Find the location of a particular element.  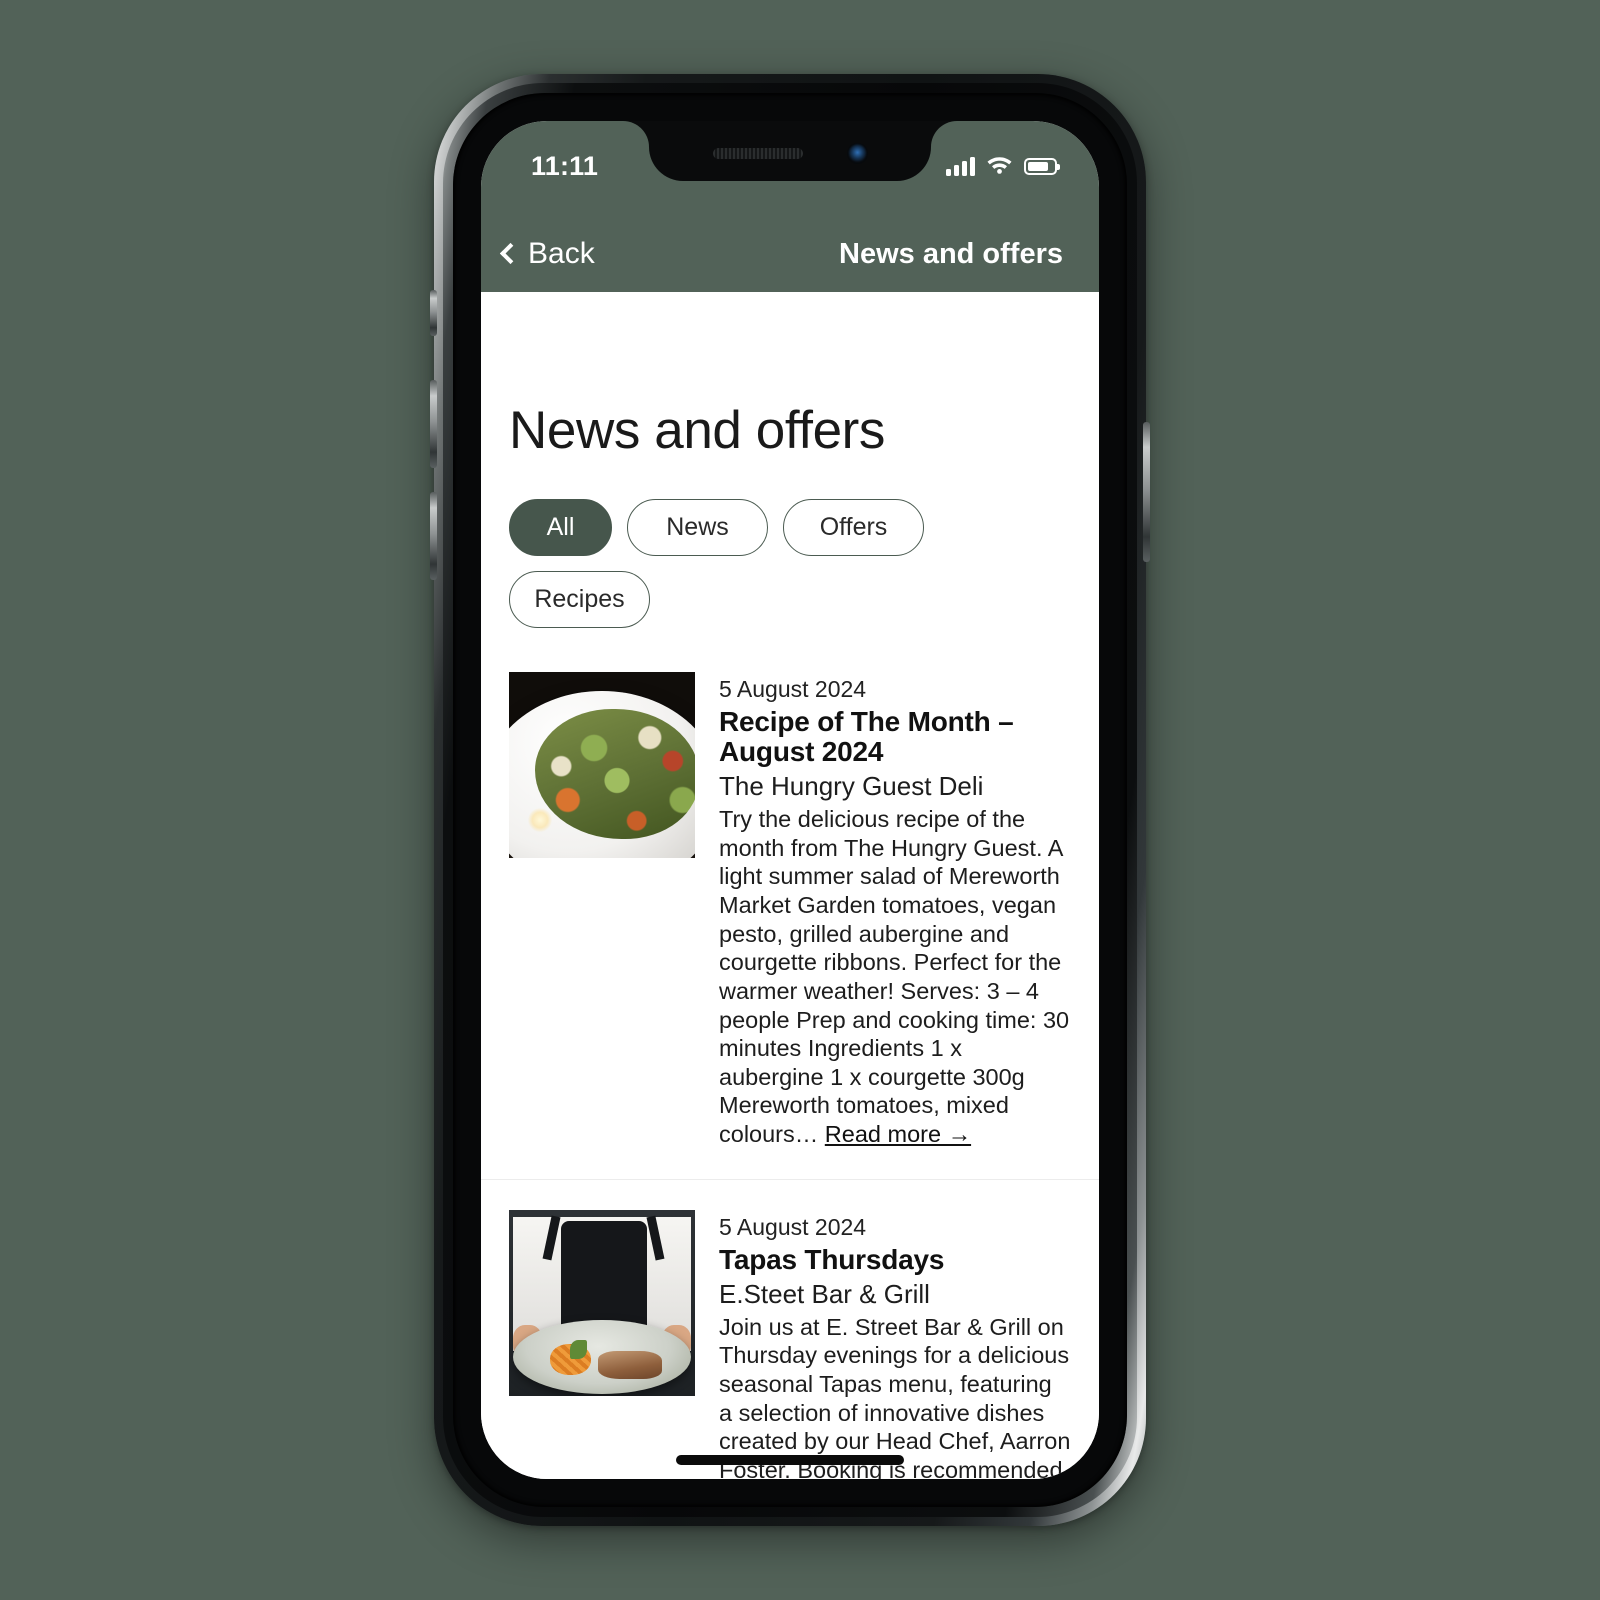

volume-up-button is located at coordinates (433, 424).